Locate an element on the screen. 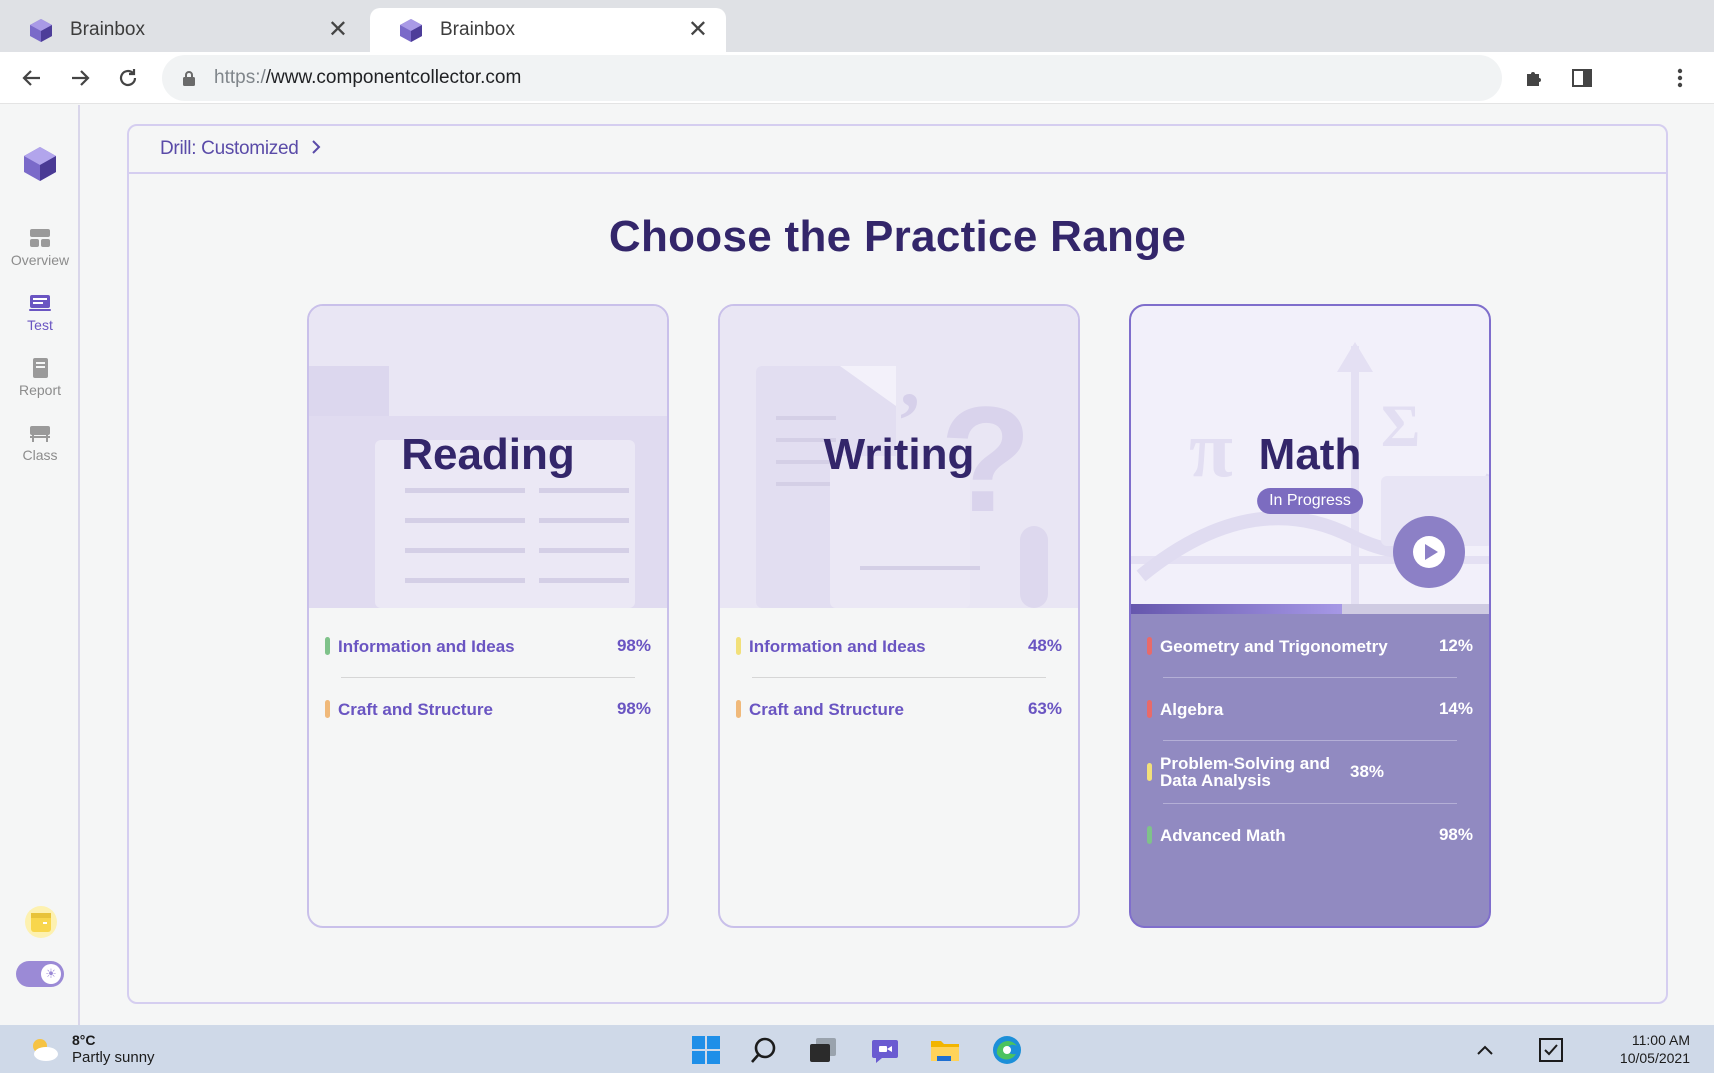 Image resolution: width=1714 pixels, height=1073 pixels. topic-row: Information and Ideas 98% is located at coordinates (488, 646).